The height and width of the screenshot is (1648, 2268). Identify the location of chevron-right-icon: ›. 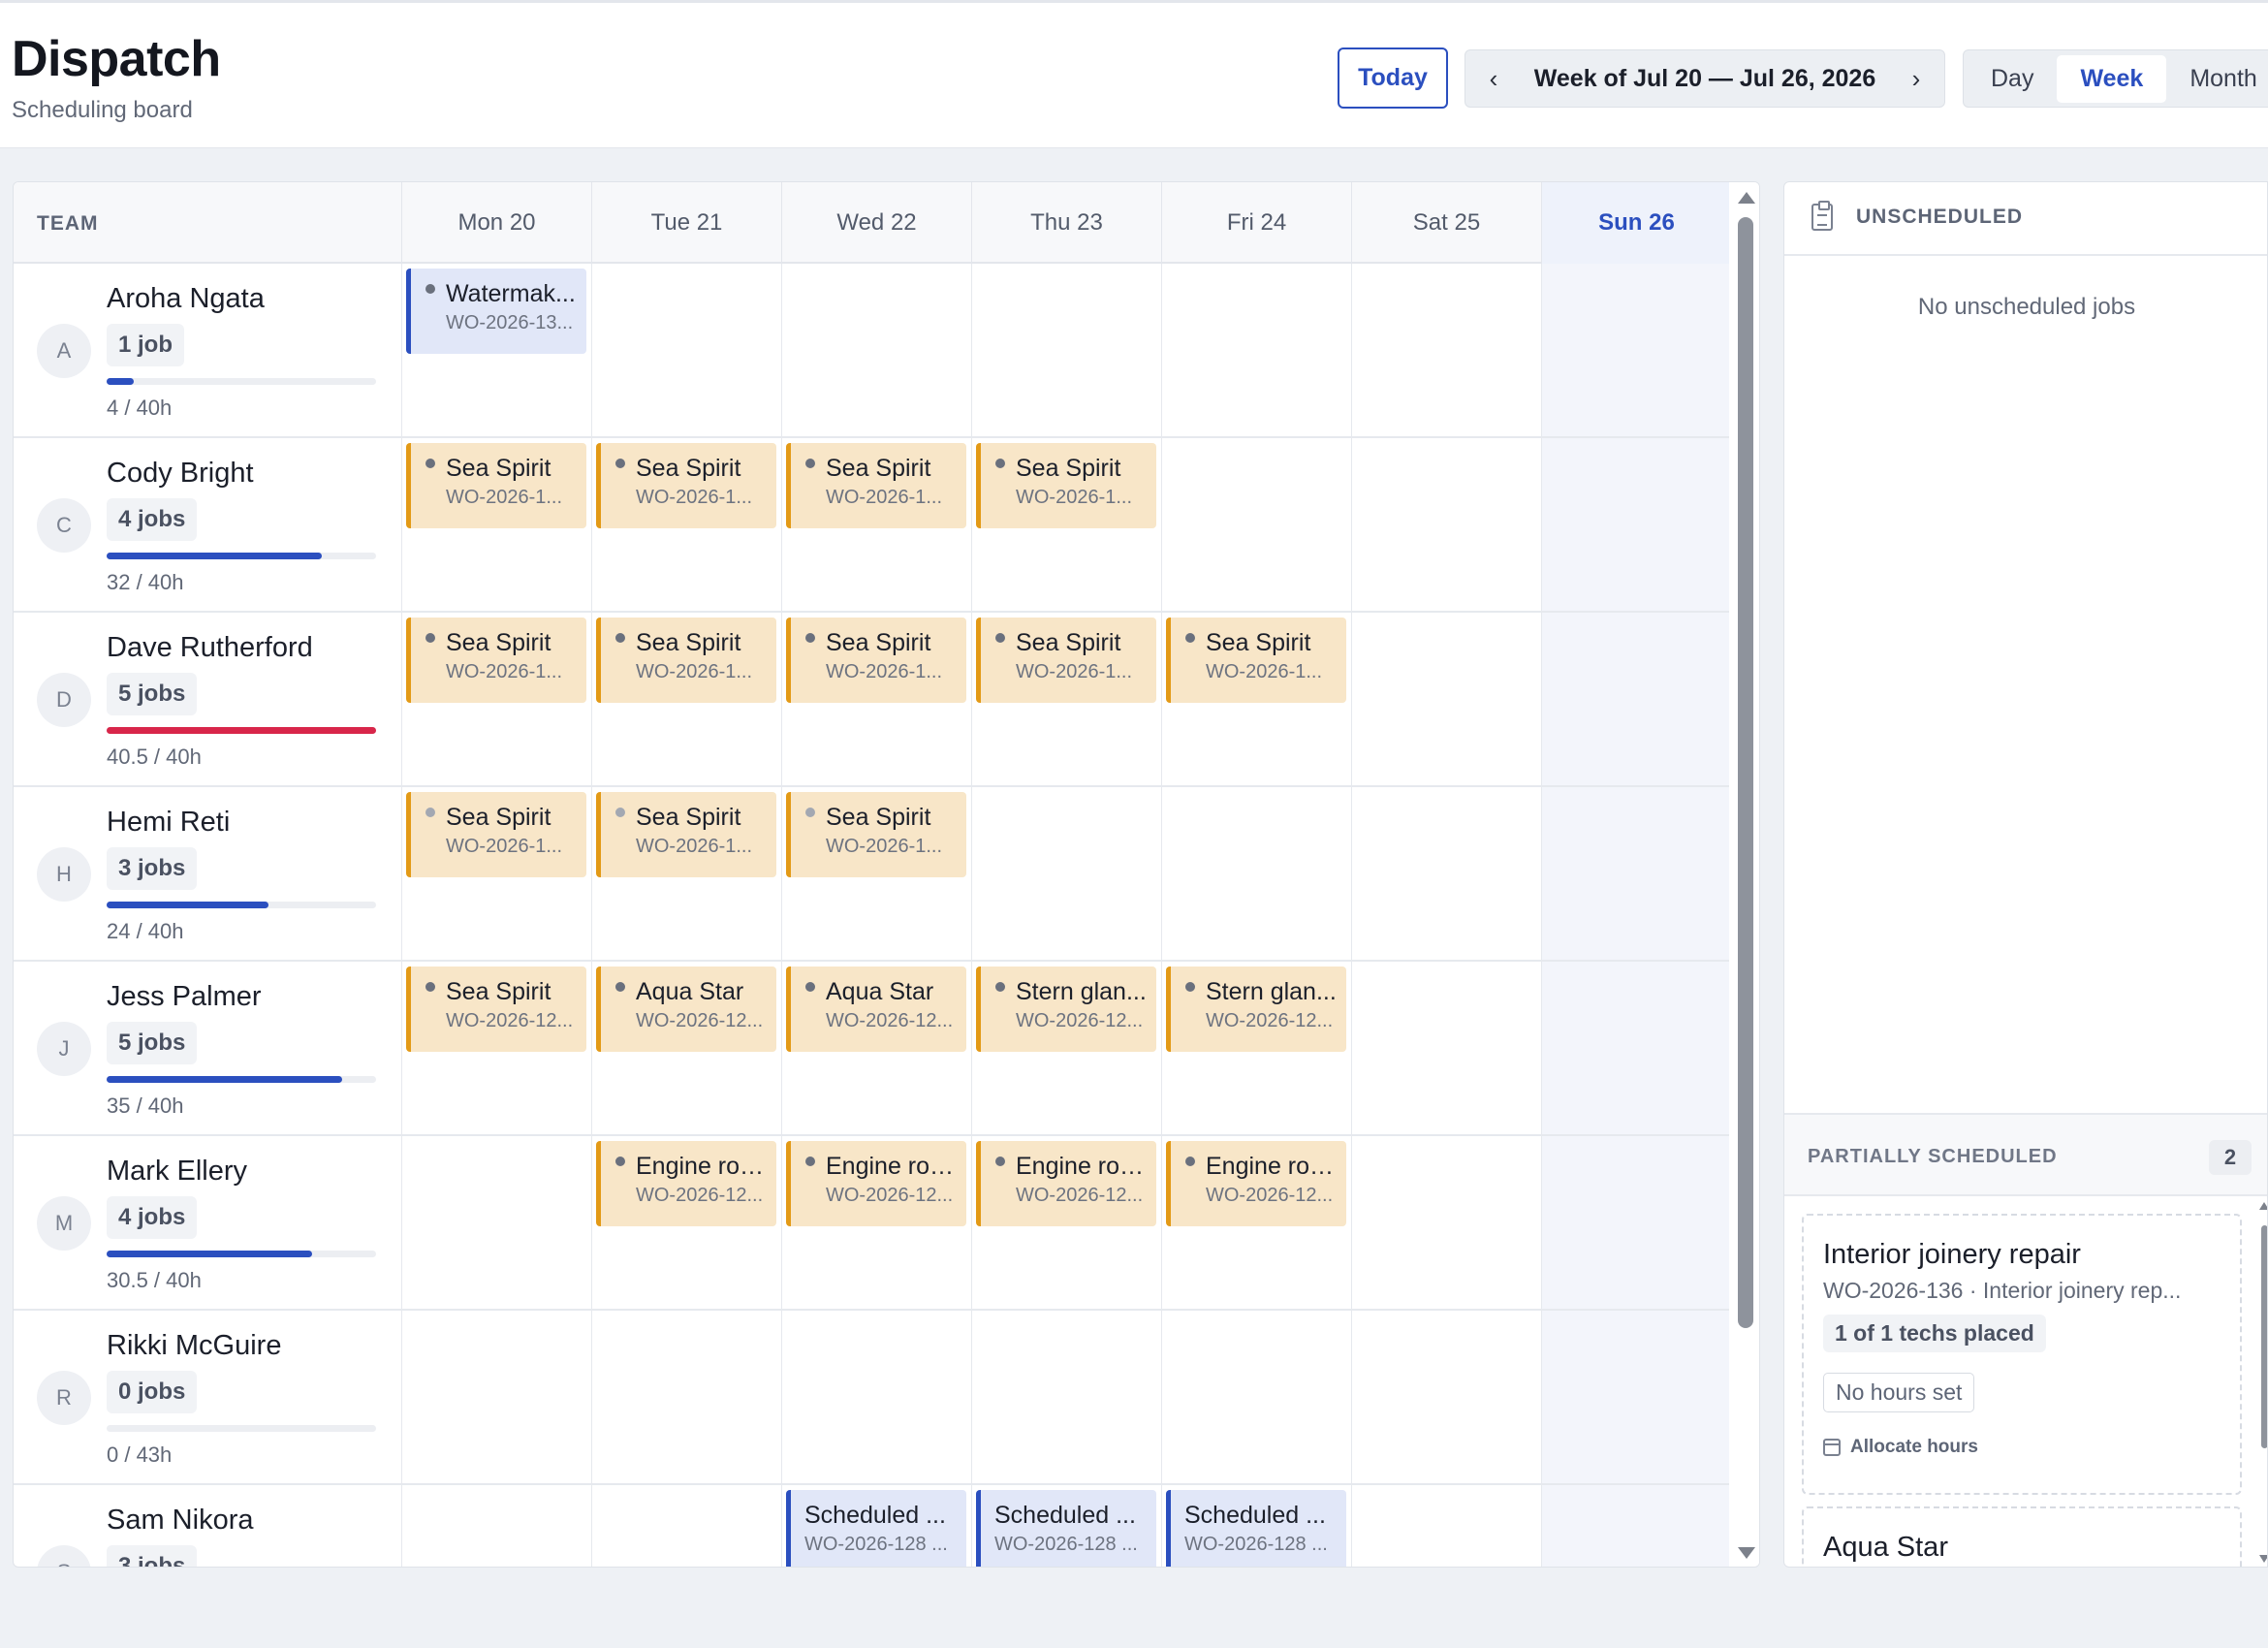
(1916, 79).